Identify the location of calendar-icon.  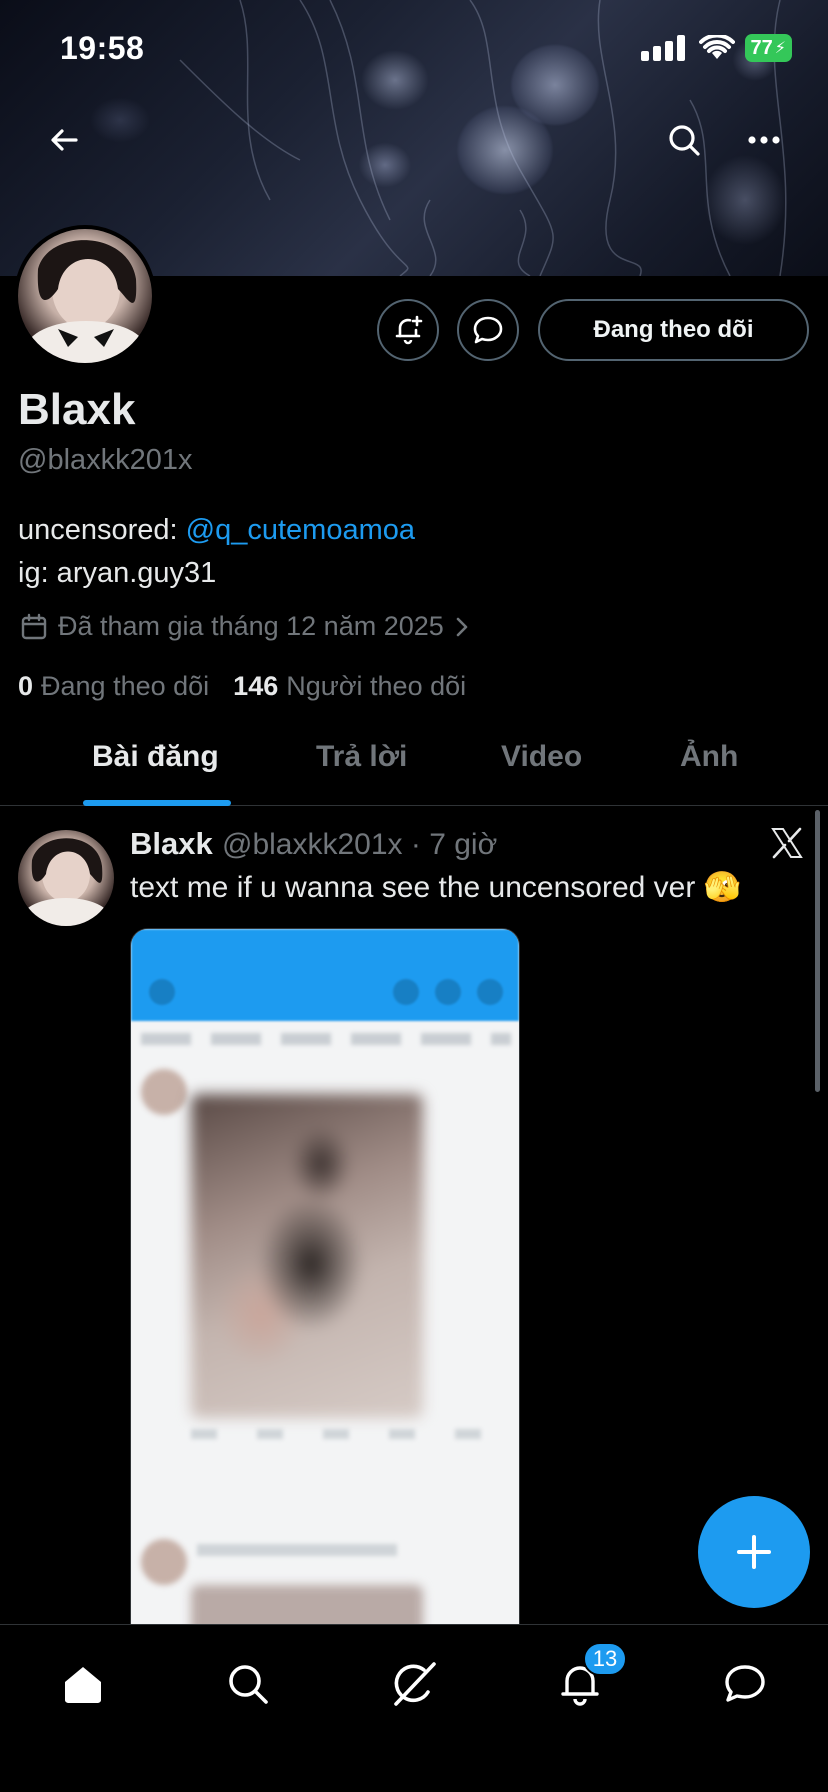
(34, 626).